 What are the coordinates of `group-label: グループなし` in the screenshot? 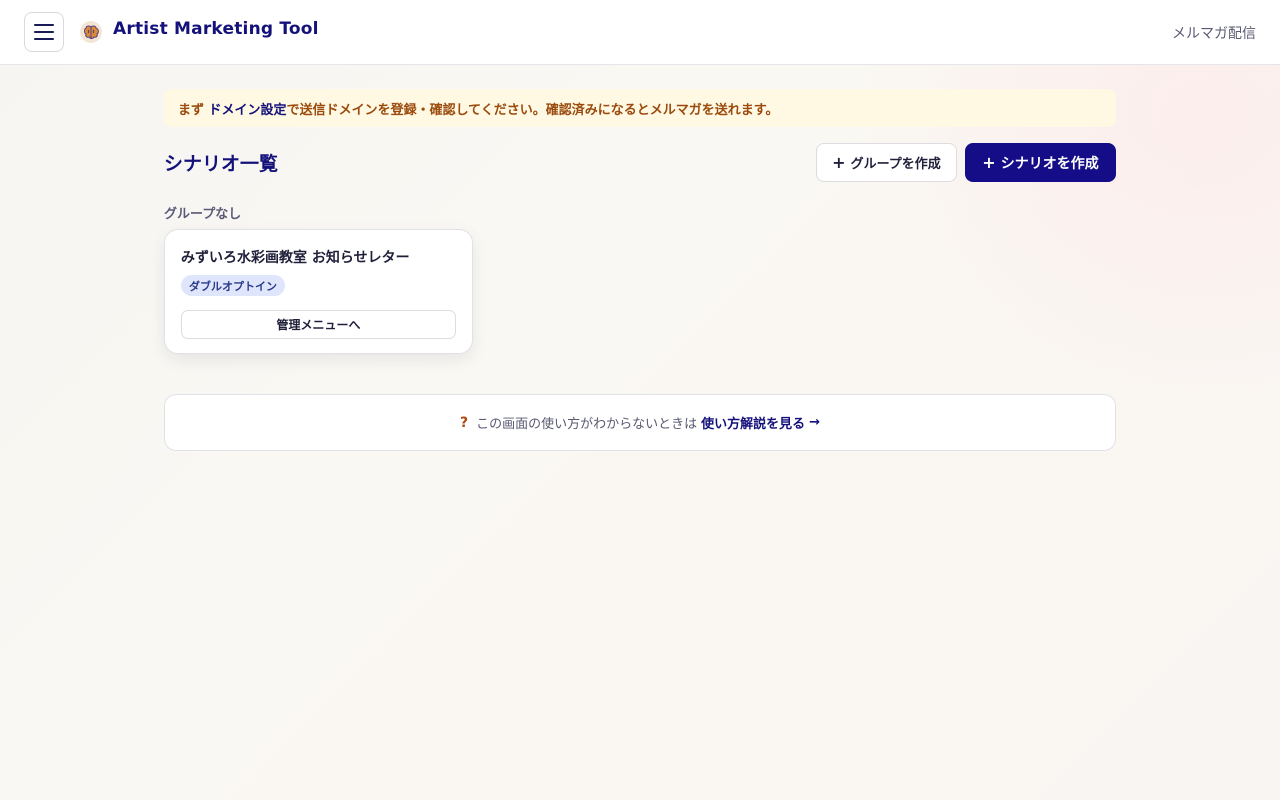 It's located at (203, 214).